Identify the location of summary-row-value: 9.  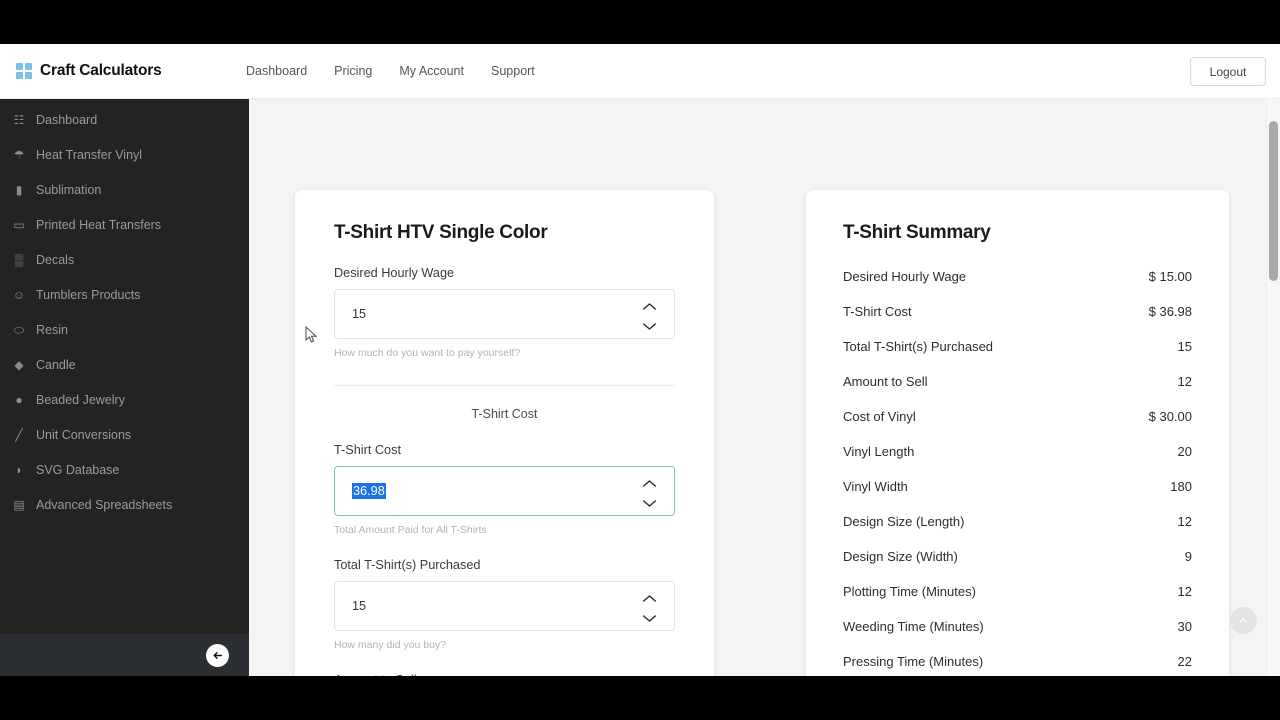
(1188, 556).